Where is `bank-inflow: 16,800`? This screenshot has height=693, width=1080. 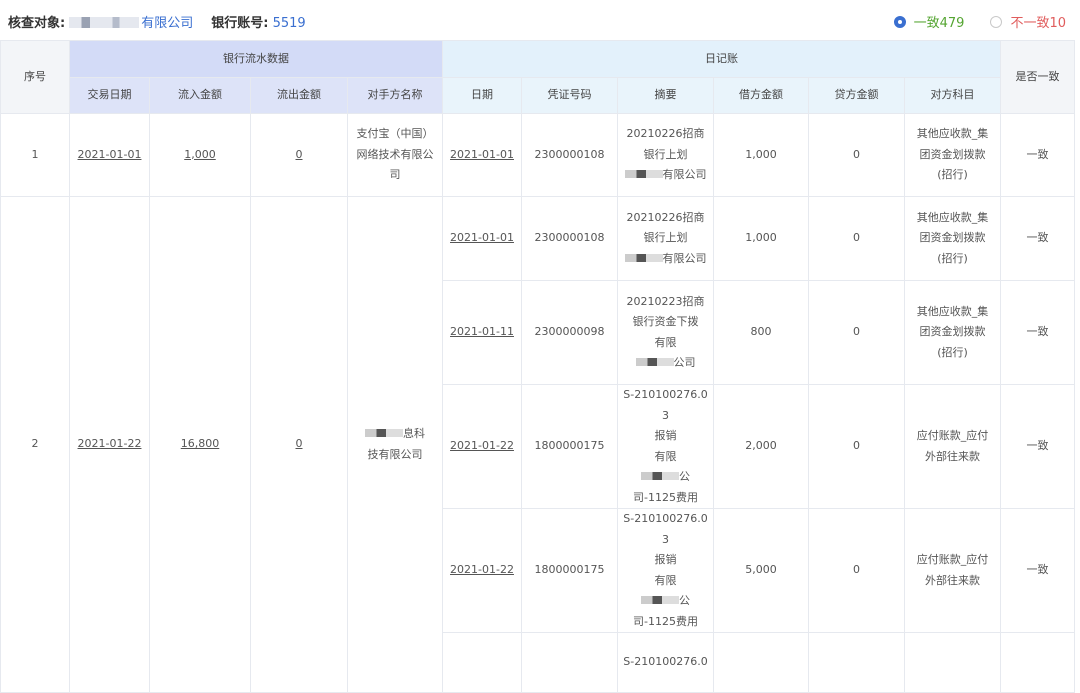 bank-inflow: 16,800 is located at coordinates (200, 444).